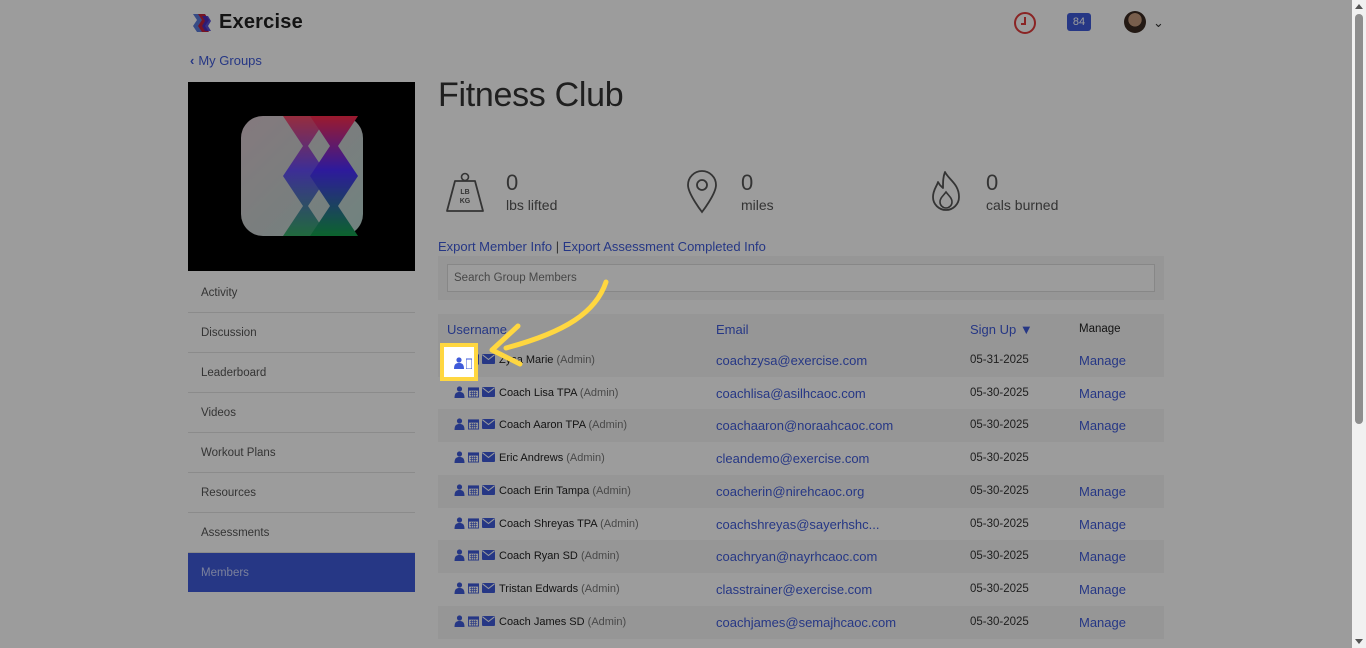  What do you see at coordinates (1359, 219) in the screenshot?
I see `scroll-thumb` at bounding box center [1359, 219].